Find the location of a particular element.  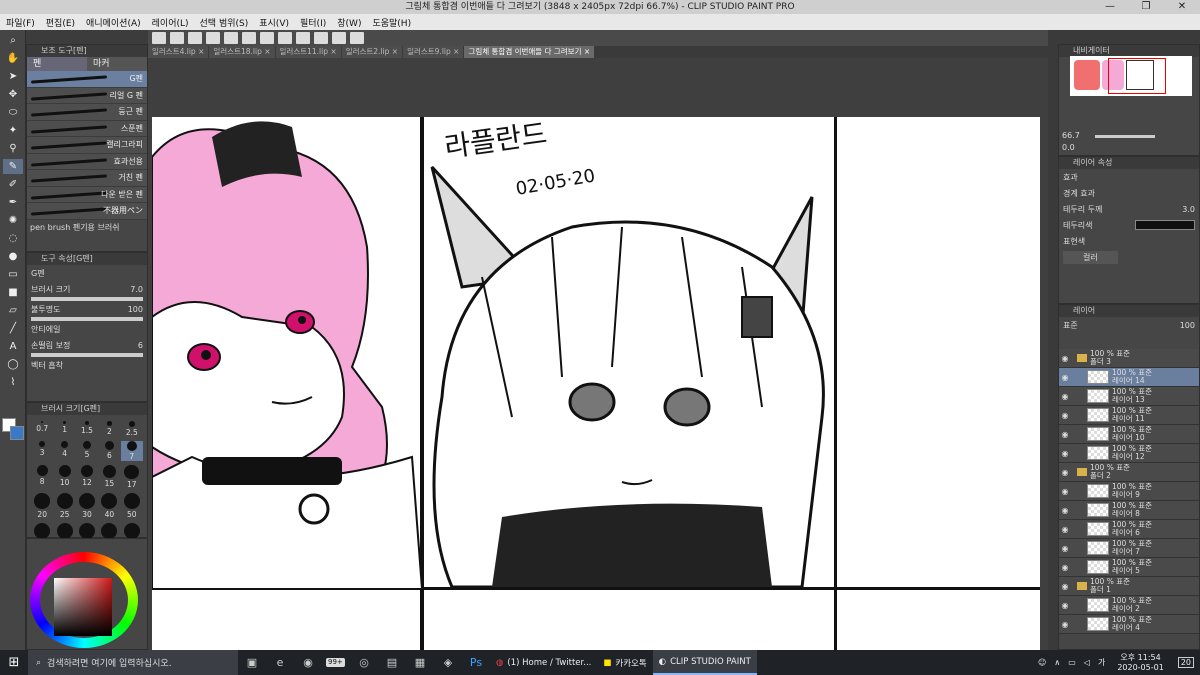

select-all-icon is located at coordinates (303, 38).